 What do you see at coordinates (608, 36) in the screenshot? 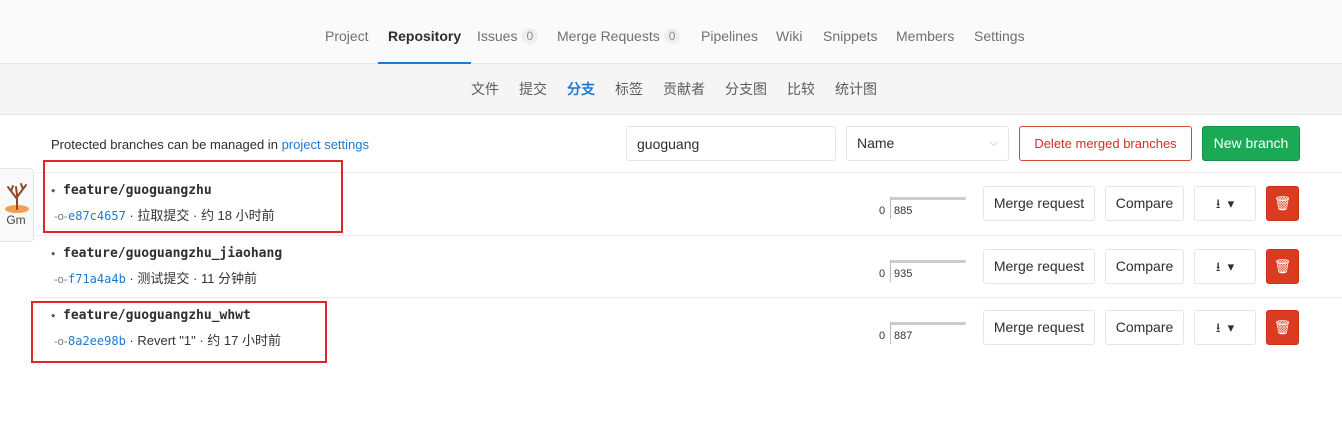
I see `nav-merge-requests-label: Merge Requests` at bounding box center [608, 36].